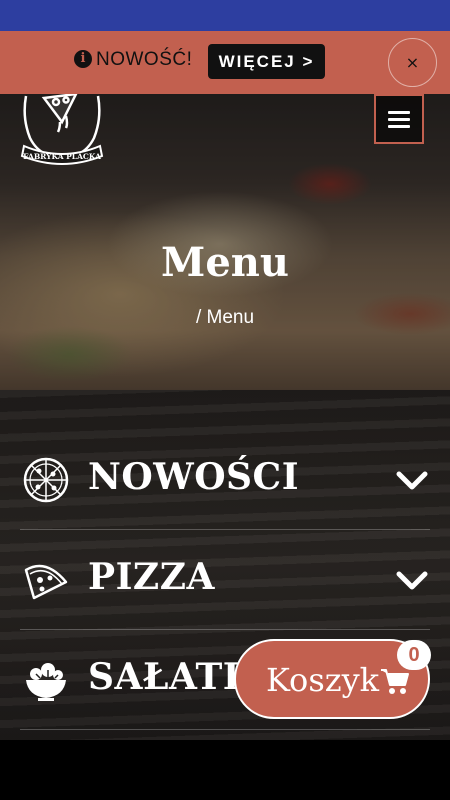 The image size is (450, 800). I want to click on breadcrumb: / Menu, so click(225, 318).